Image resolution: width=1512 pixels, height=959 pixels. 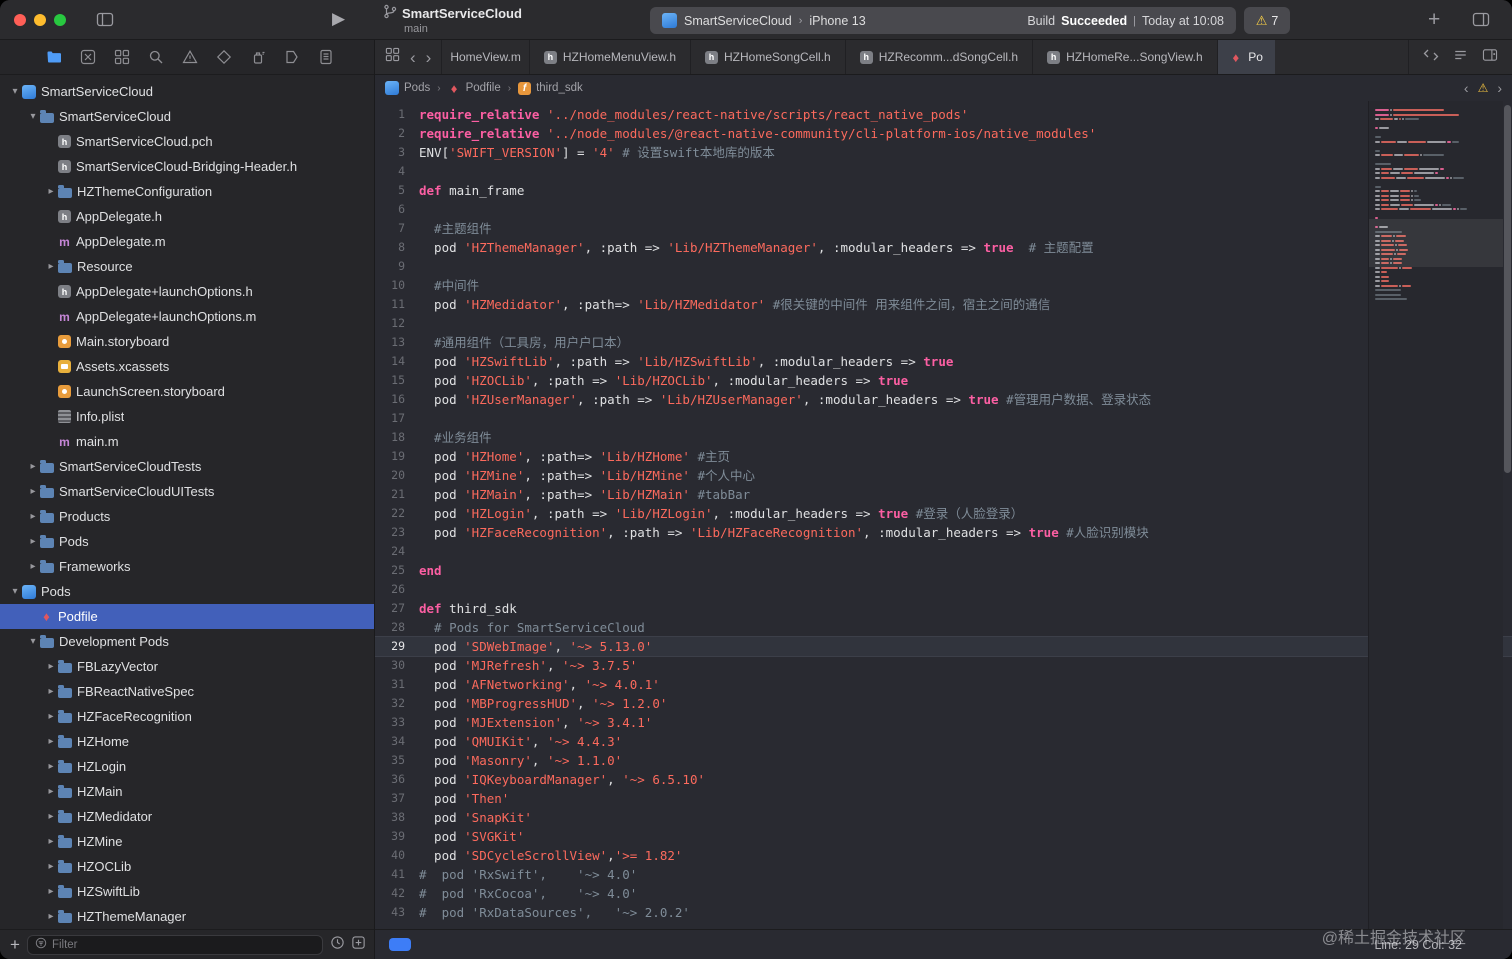 I want to click on line-number: 10, so click(x=397, y=285).